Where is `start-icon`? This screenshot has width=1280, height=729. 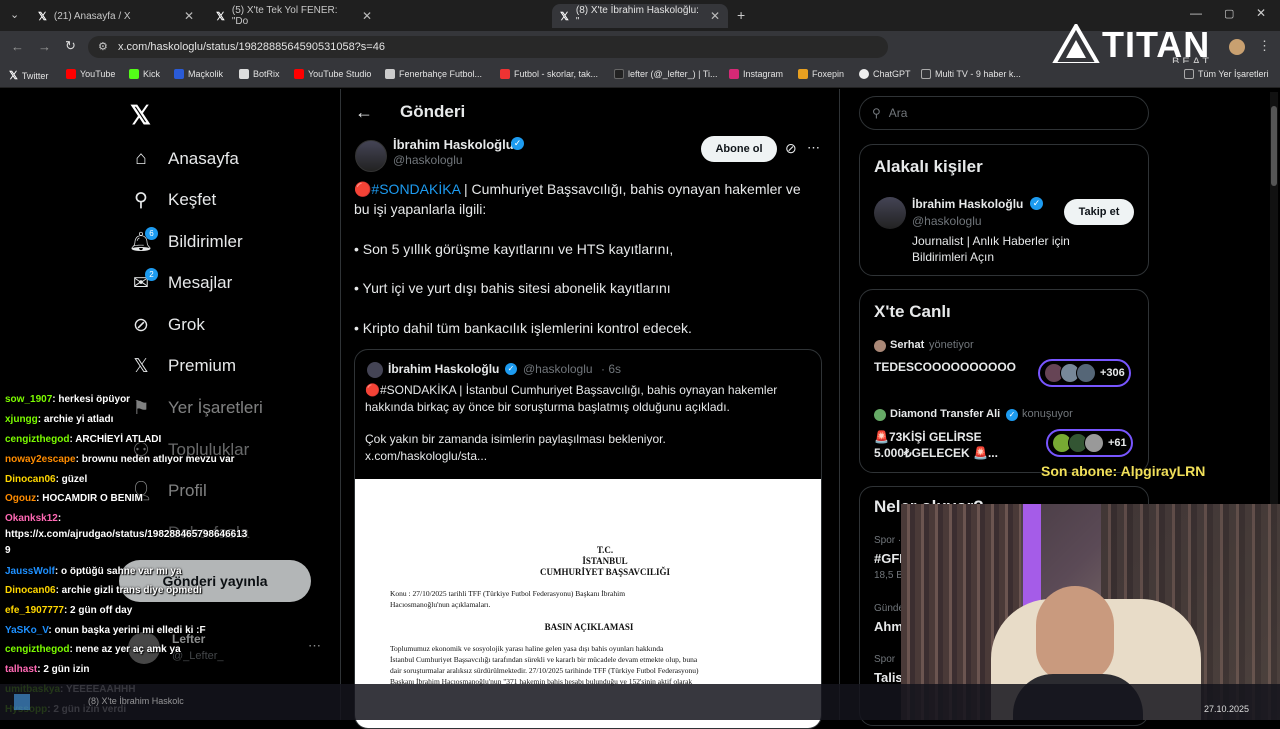
start-icon is located at coordinates (22, 702).